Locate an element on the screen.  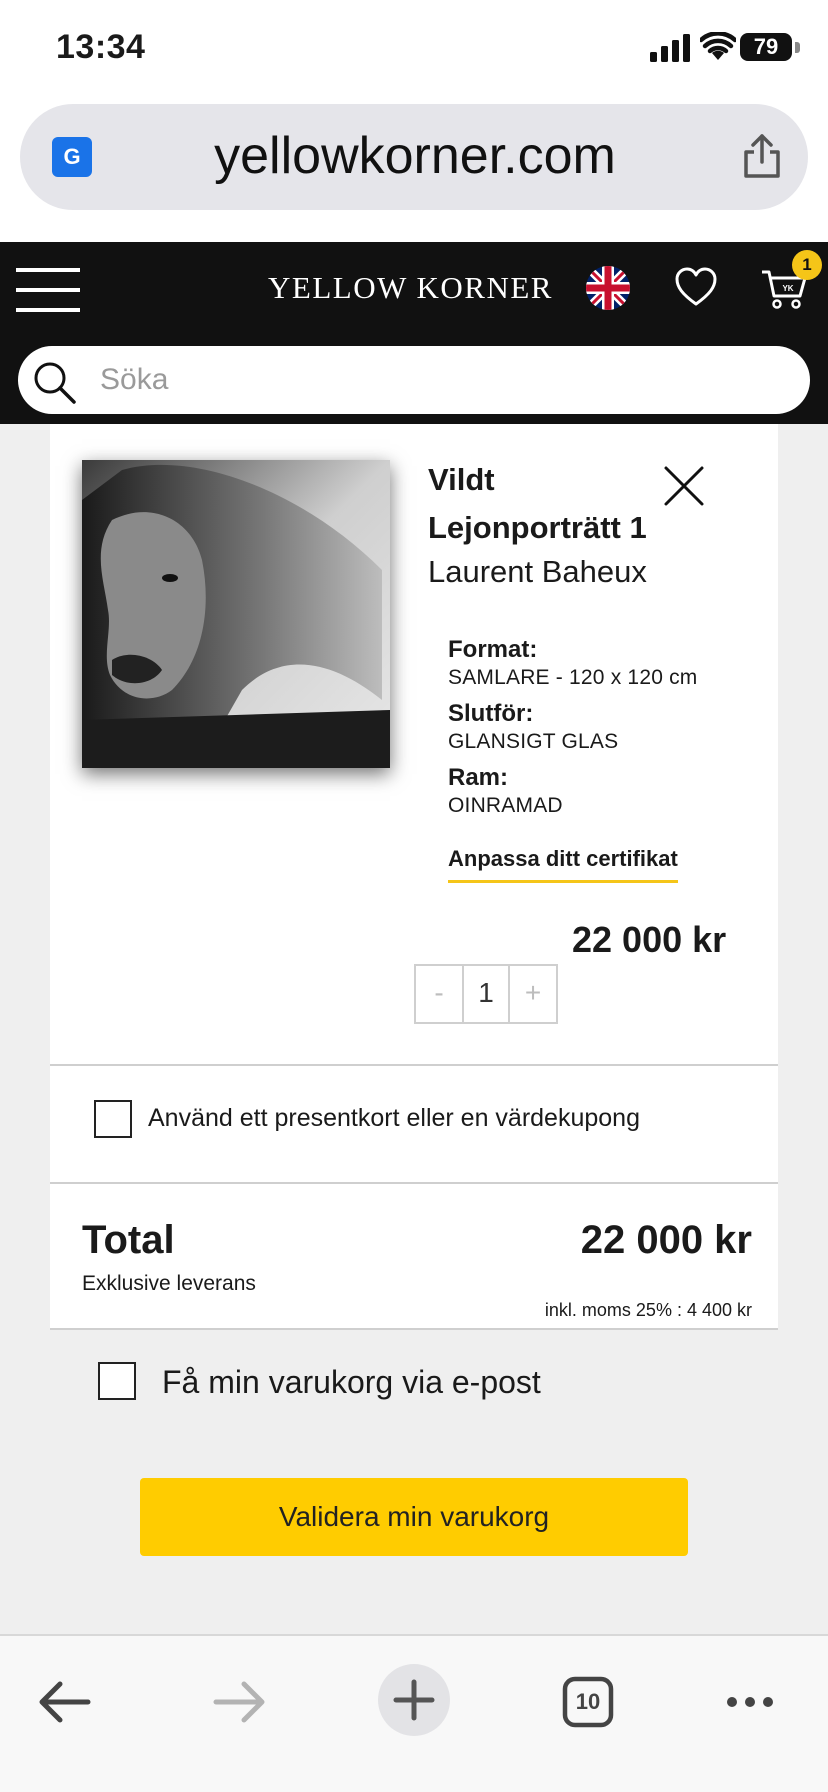
signal-icon is located at coordinates (670, 48).